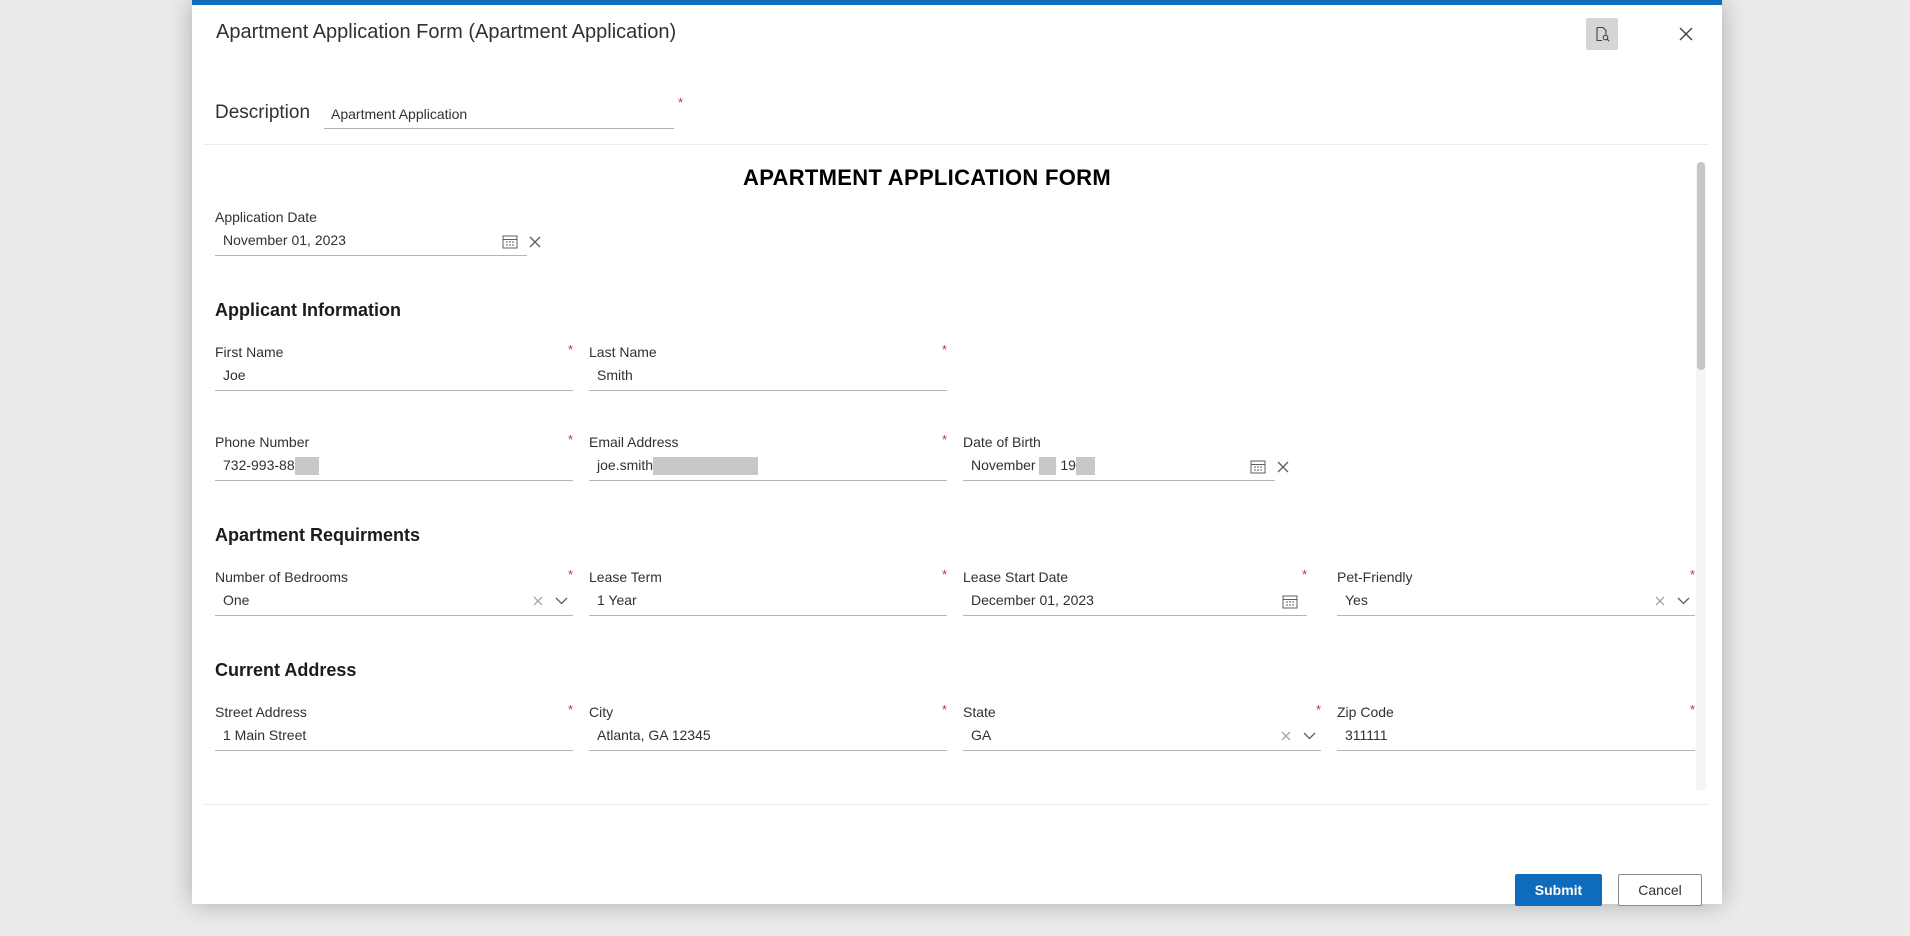 The height and width of the screenshot is (936, 1910). I want to click on close-button, so click(1686, 34).